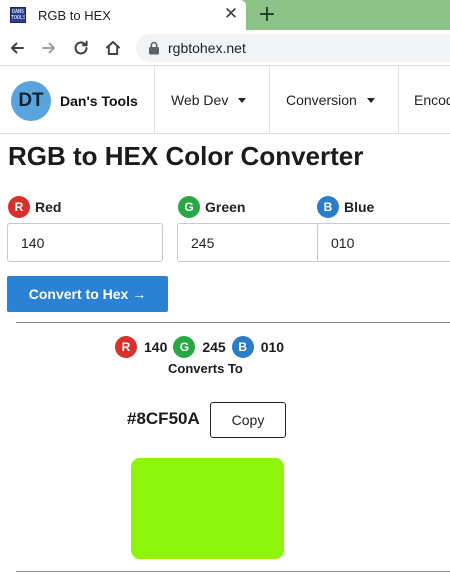 The height and width of the screenshot is (580, 450). I want to click on brand-link: DT Dan's Tools, so click(74, 101).